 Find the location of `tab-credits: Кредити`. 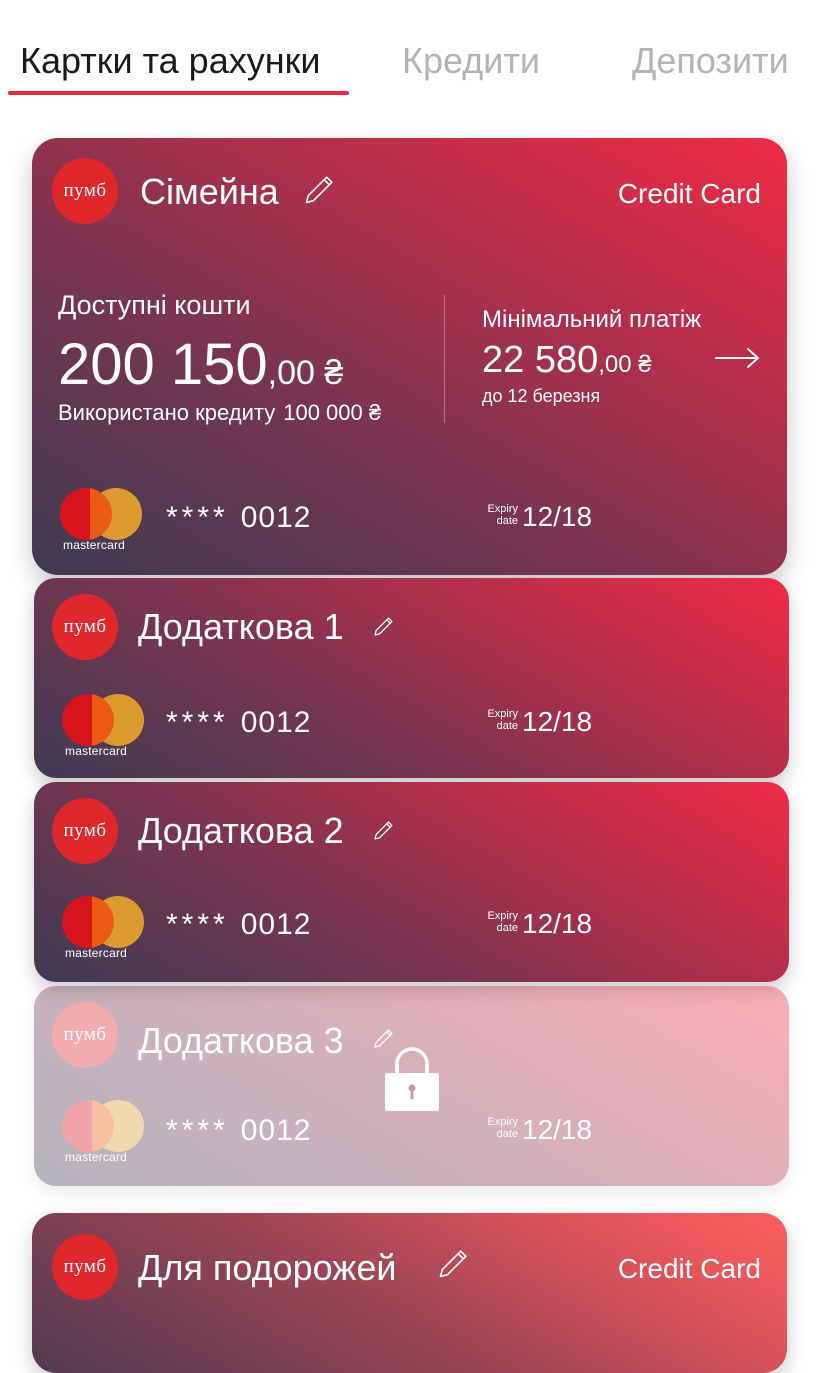

tab-credits: Кредити is located at coordinates (471, 61).